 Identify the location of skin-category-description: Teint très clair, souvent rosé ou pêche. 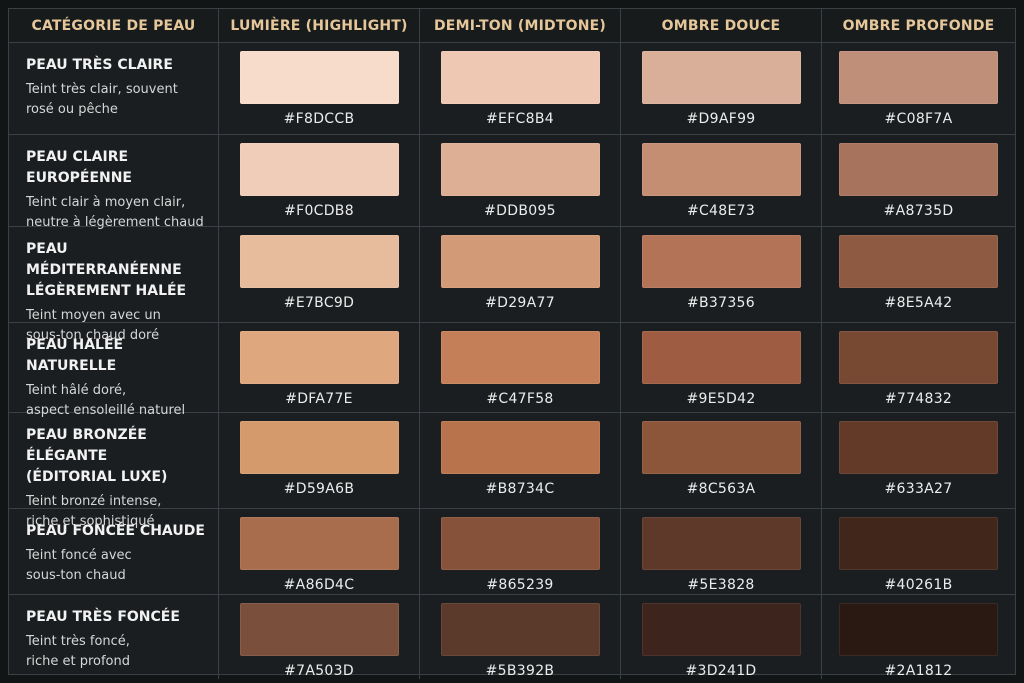
(102, 99).